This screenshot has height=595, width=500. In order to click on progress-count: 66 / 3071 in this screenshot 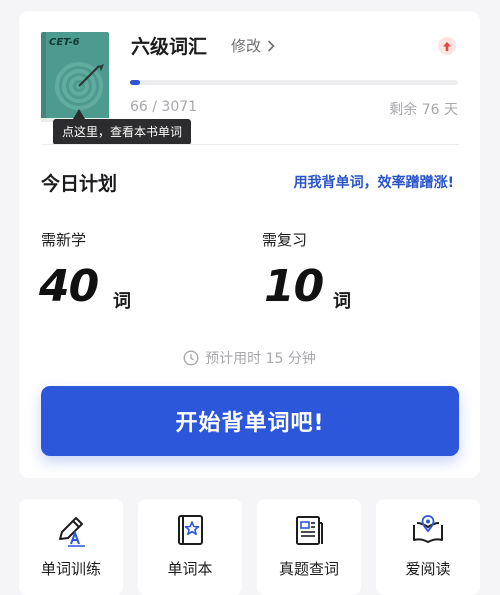, I will do `click(164, 107)`.